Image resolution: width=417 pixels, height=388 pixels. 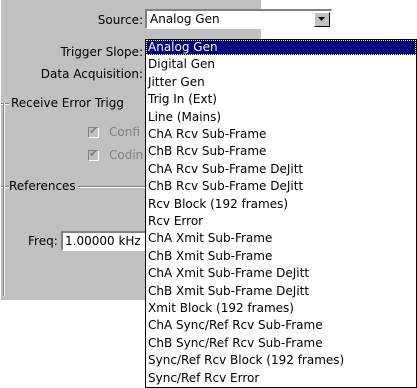 What do you see at coordinates (126, 155) in the screenshot?
I see `coding-checkbox-label: Codin` at bounding box center [126, 155].